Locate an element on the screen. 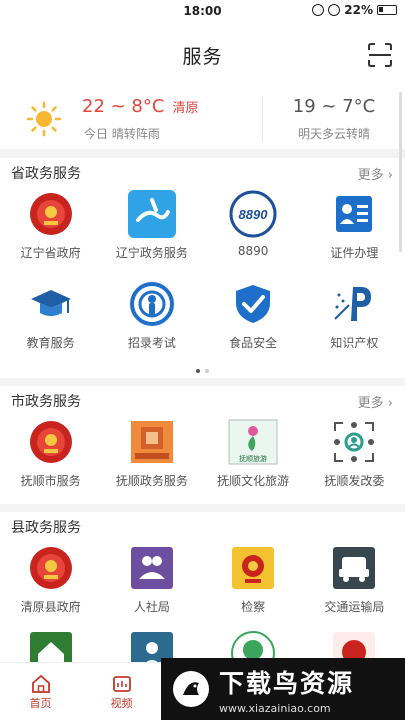  service-label: 抚顺政务服务 is located at coordinates (151, 481).